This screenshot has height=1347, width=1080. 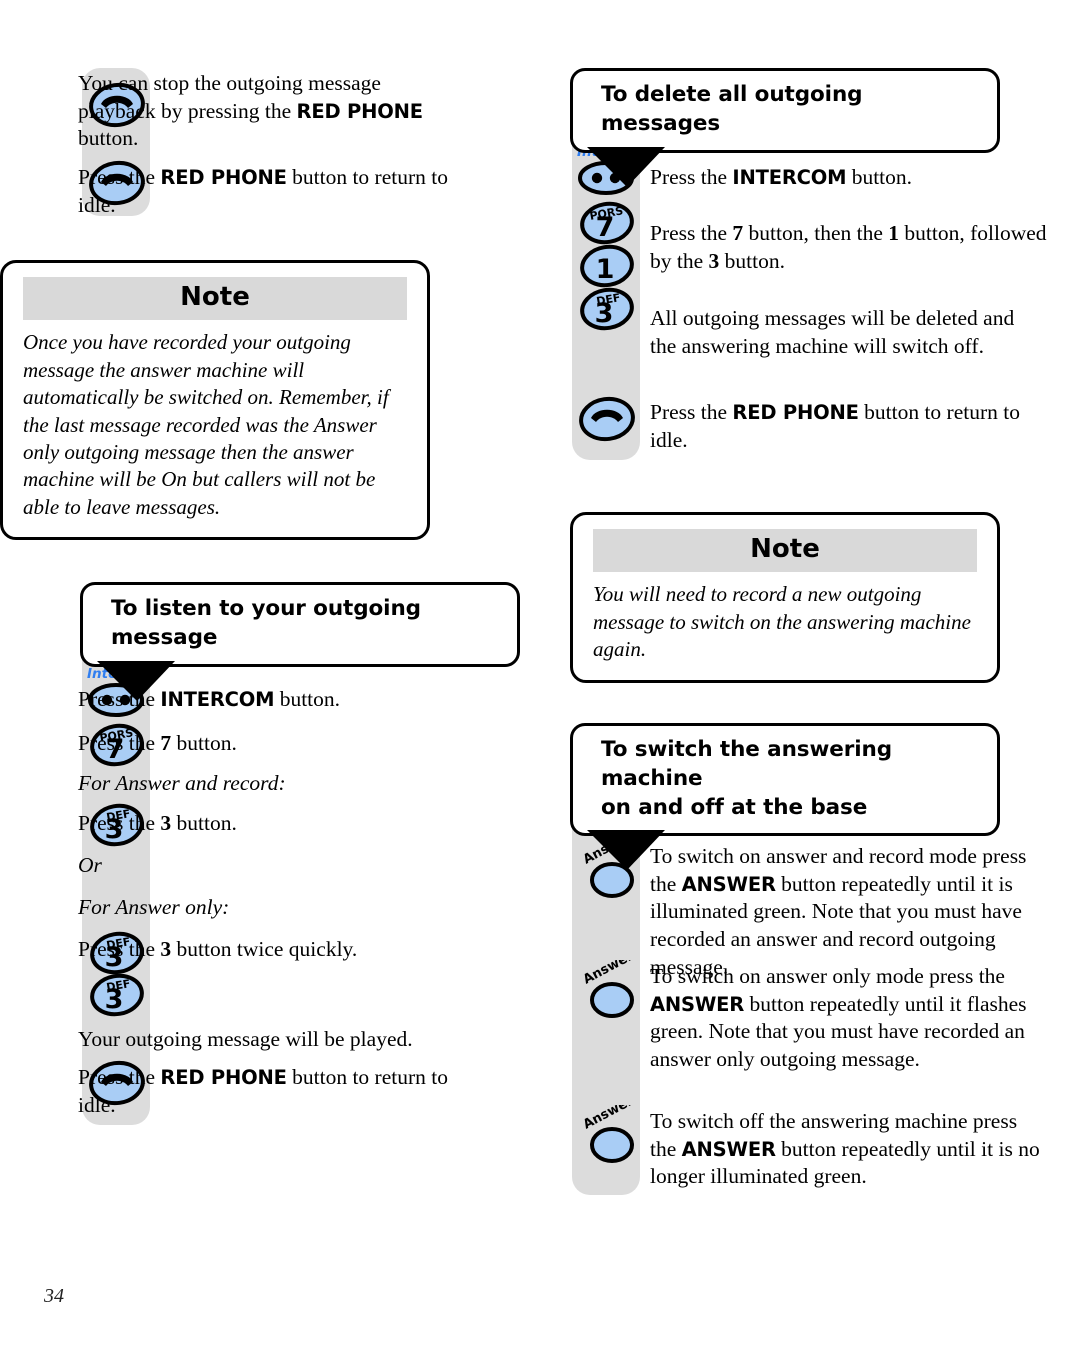 What do you see at coordinates (894, 233) in the screenshot?
I see `digit-1-label: 1` at bounding box center [894, 233].